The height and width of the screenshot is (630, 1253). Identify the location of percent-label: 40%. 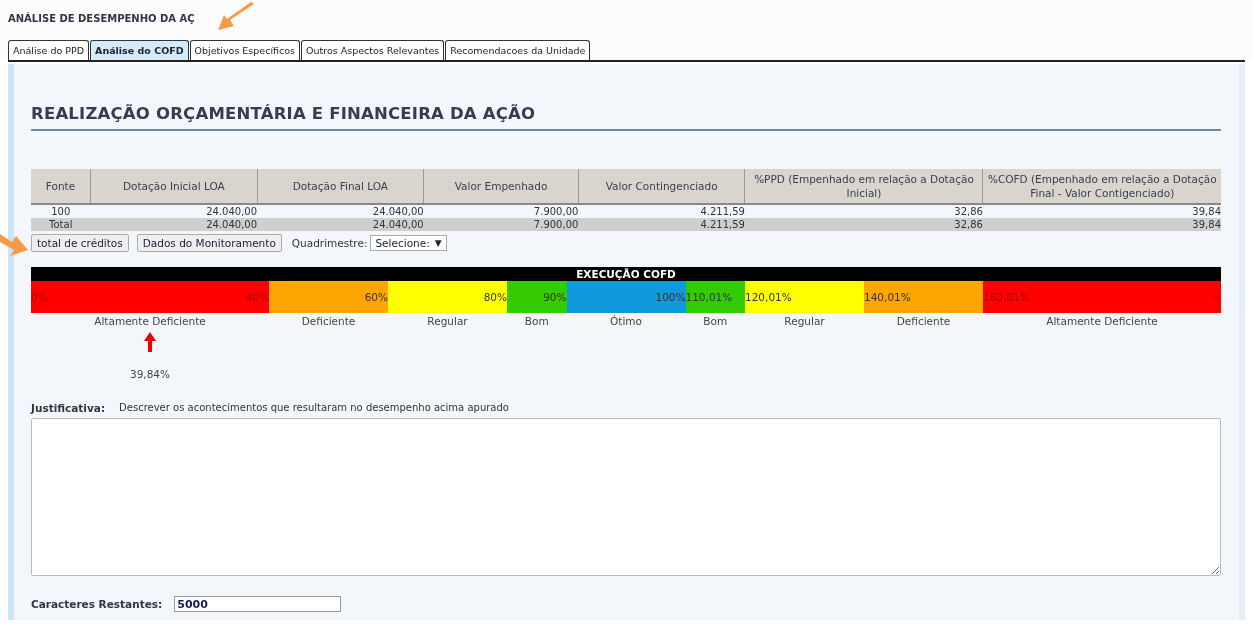
(257, 297).